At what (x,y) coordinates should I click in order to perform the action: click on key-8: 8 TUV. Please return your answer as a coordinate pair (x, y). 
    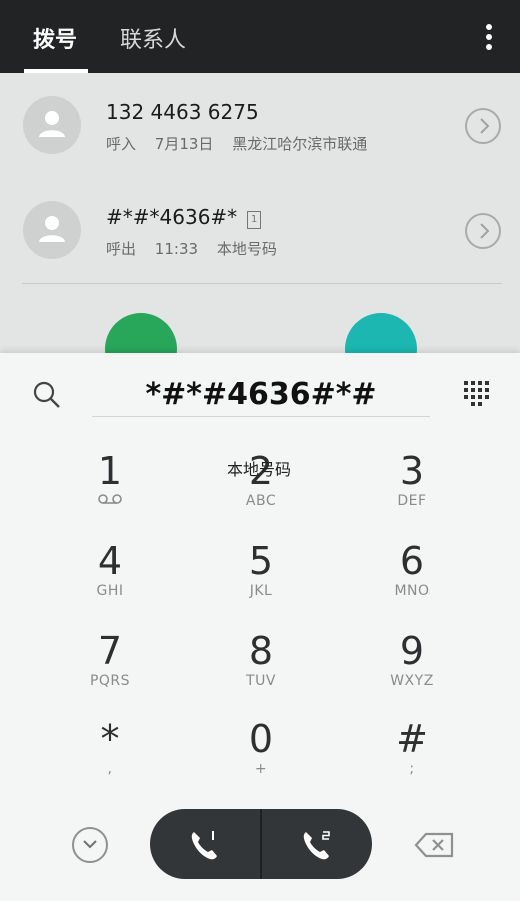
    Looking at the image, I should click on (261, 671).